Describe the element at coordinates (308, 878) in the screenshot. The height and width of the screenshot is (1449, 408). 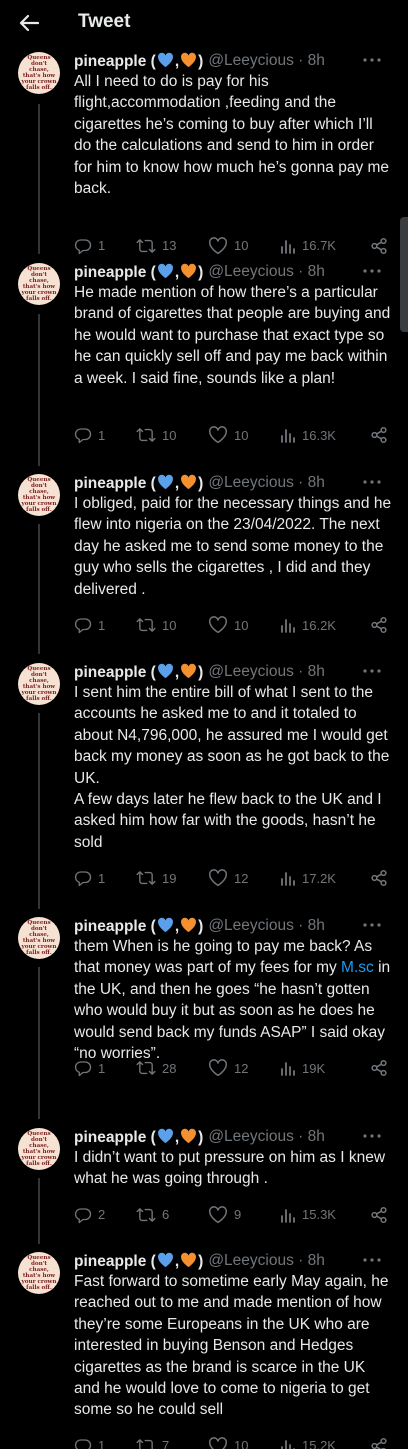
I see `views-button: 17.2K` at that location.